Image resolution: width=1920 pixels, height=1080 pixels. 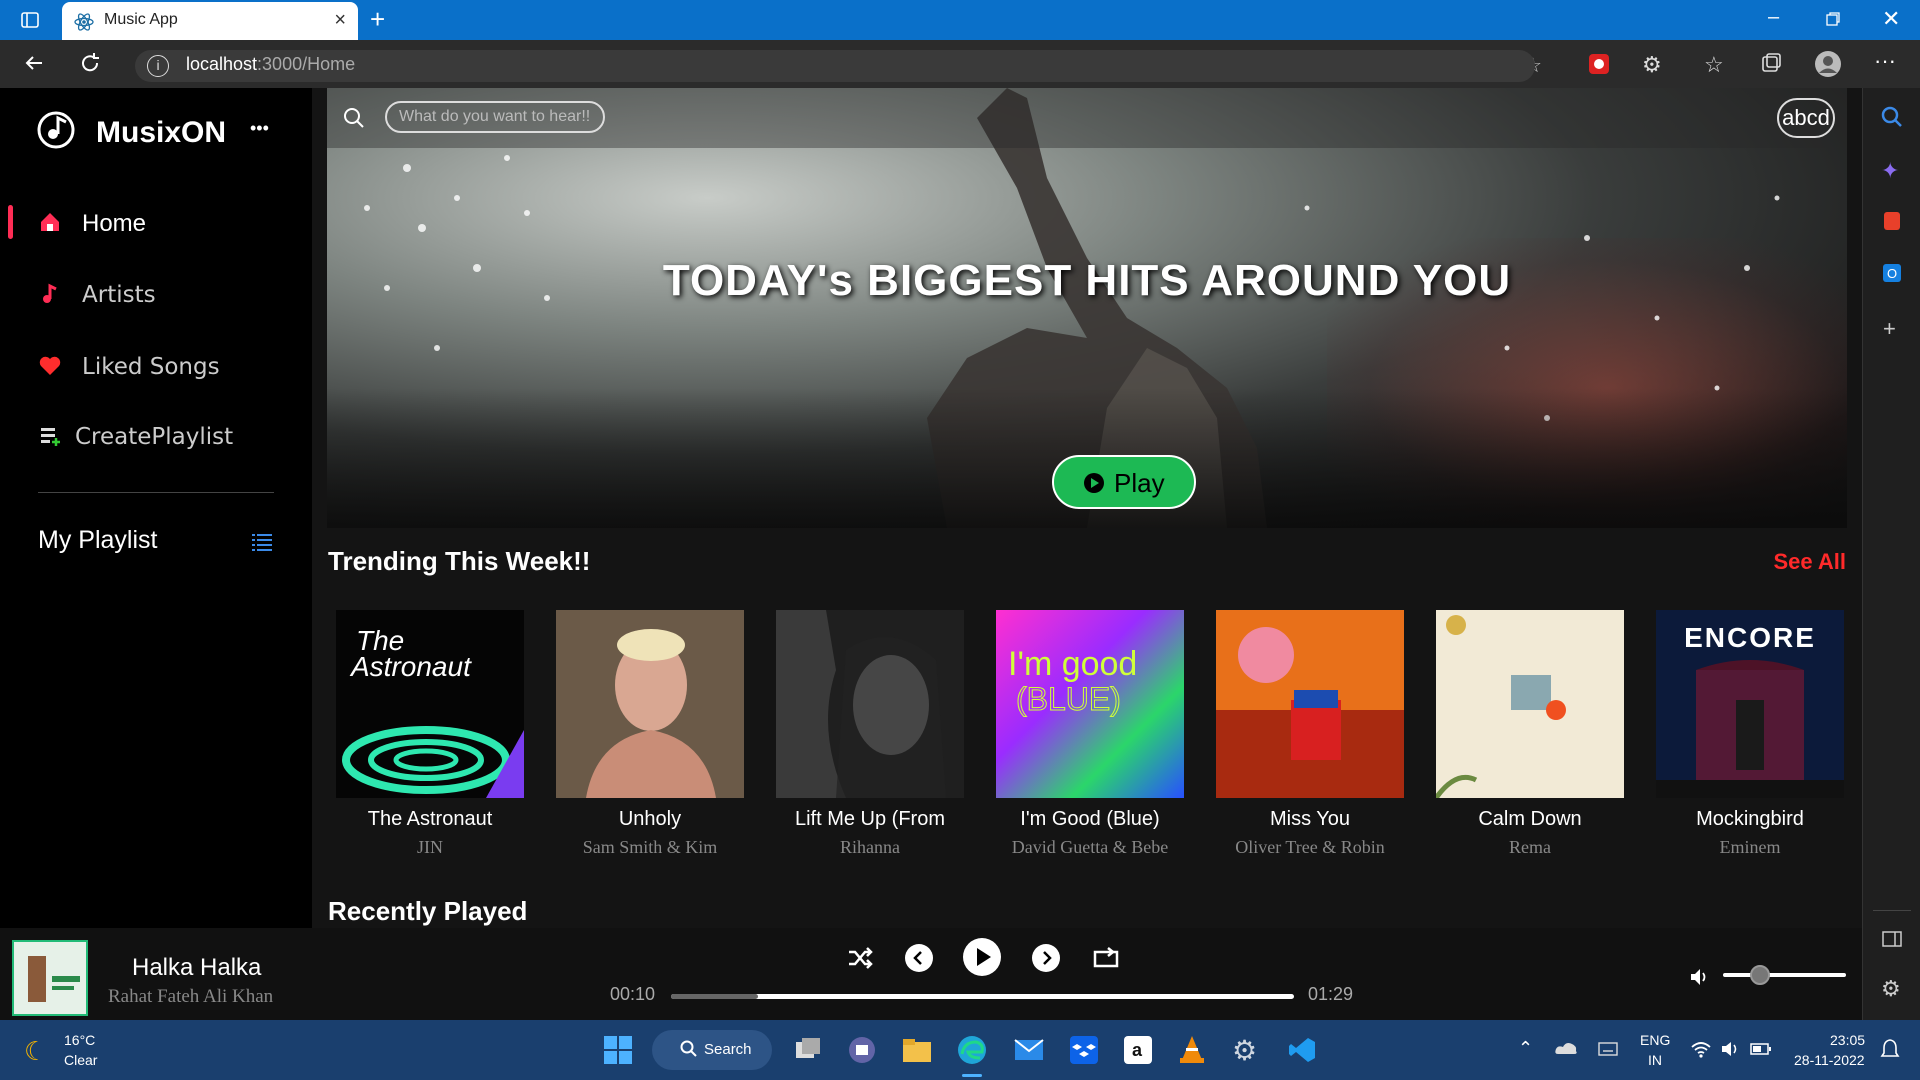 I want to click on clock-time: 23:05, so click(x=1847, y=1040).